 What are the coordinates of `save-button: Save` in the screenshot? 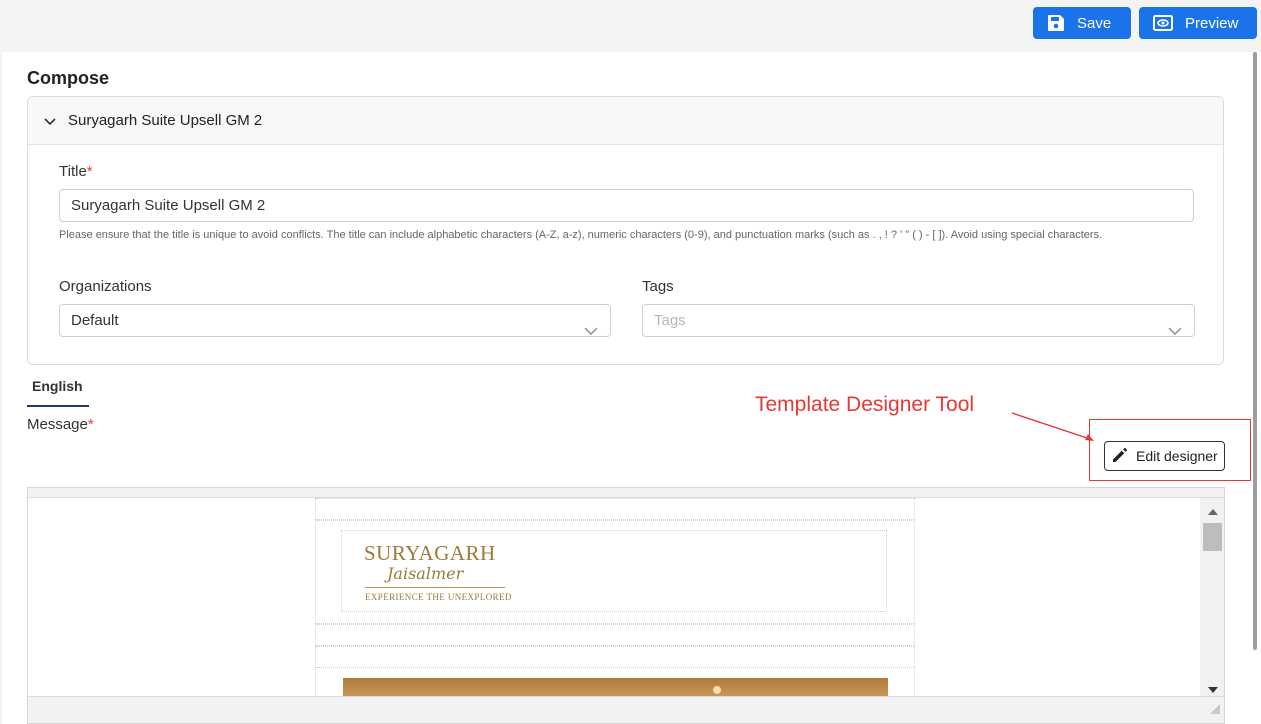 It's located at (1082, 23).